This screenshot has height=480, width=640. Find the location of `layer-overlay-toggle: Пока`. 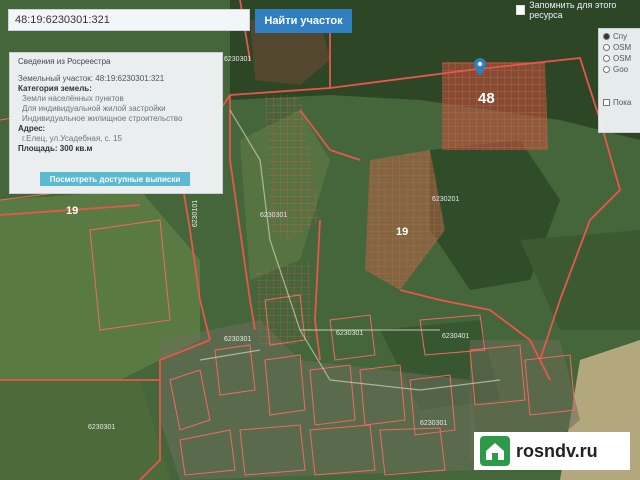

layer-overlay-toggle: Пока is located at coordinates (620, 102).